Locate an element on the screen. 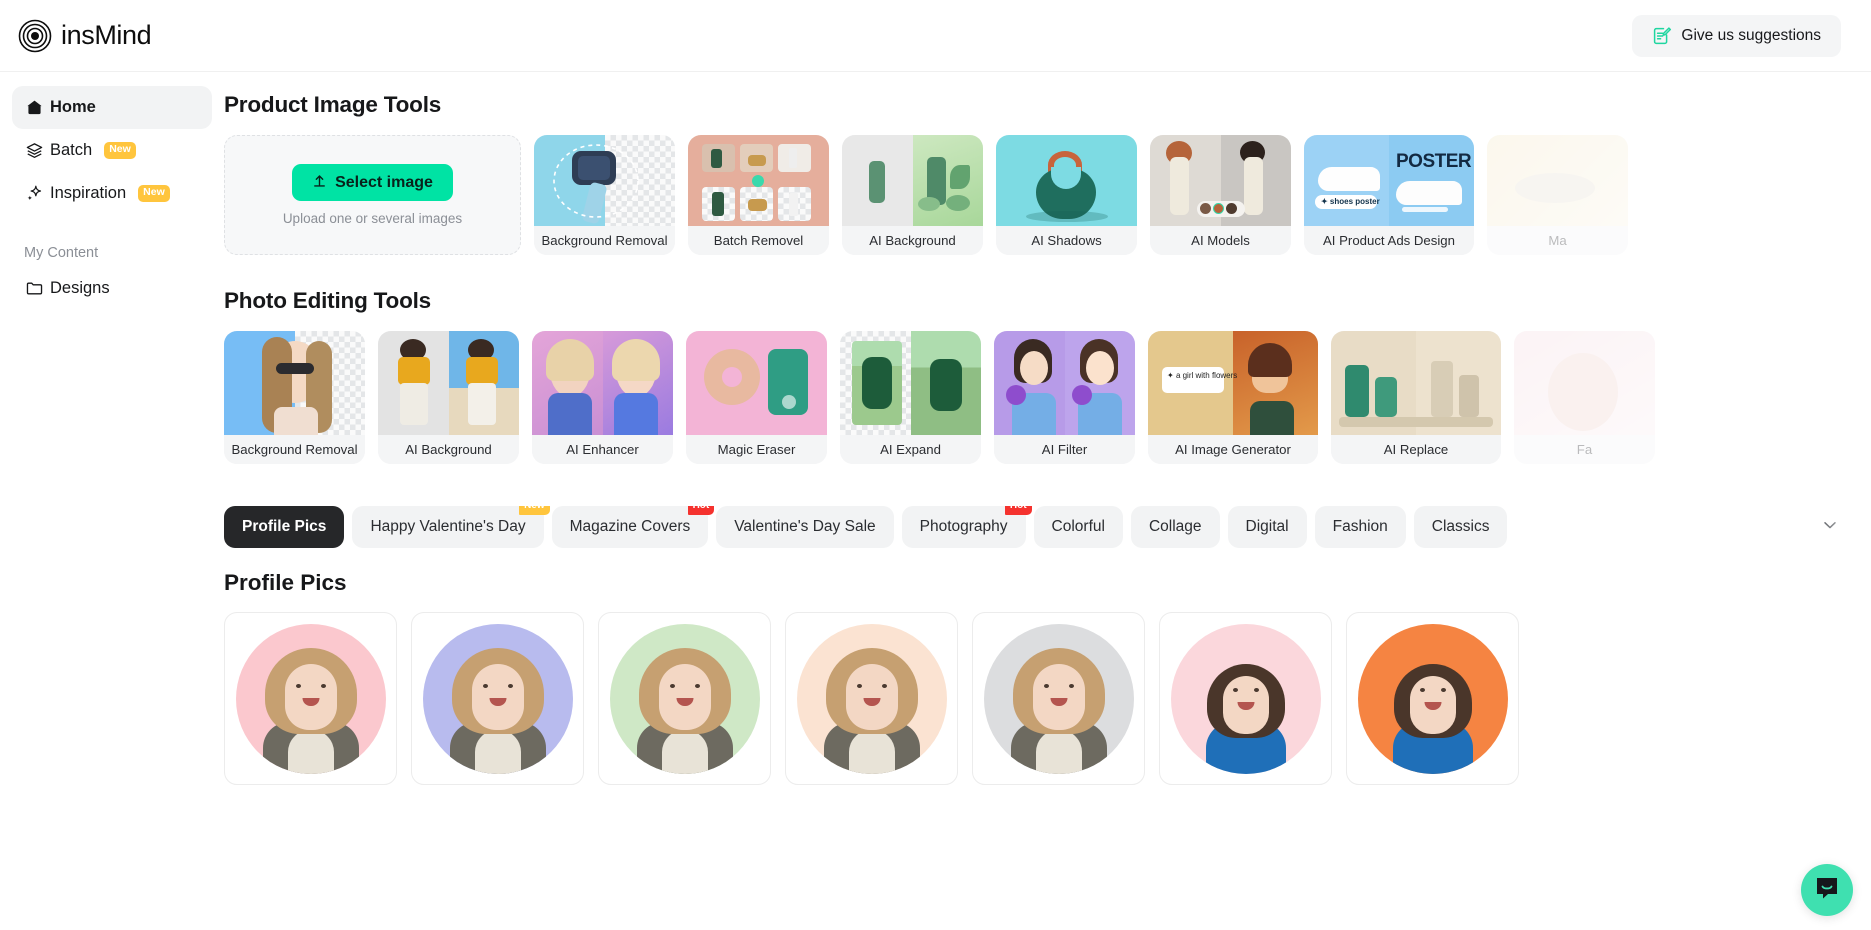  folder-icon is located at coordinates (34, 288).